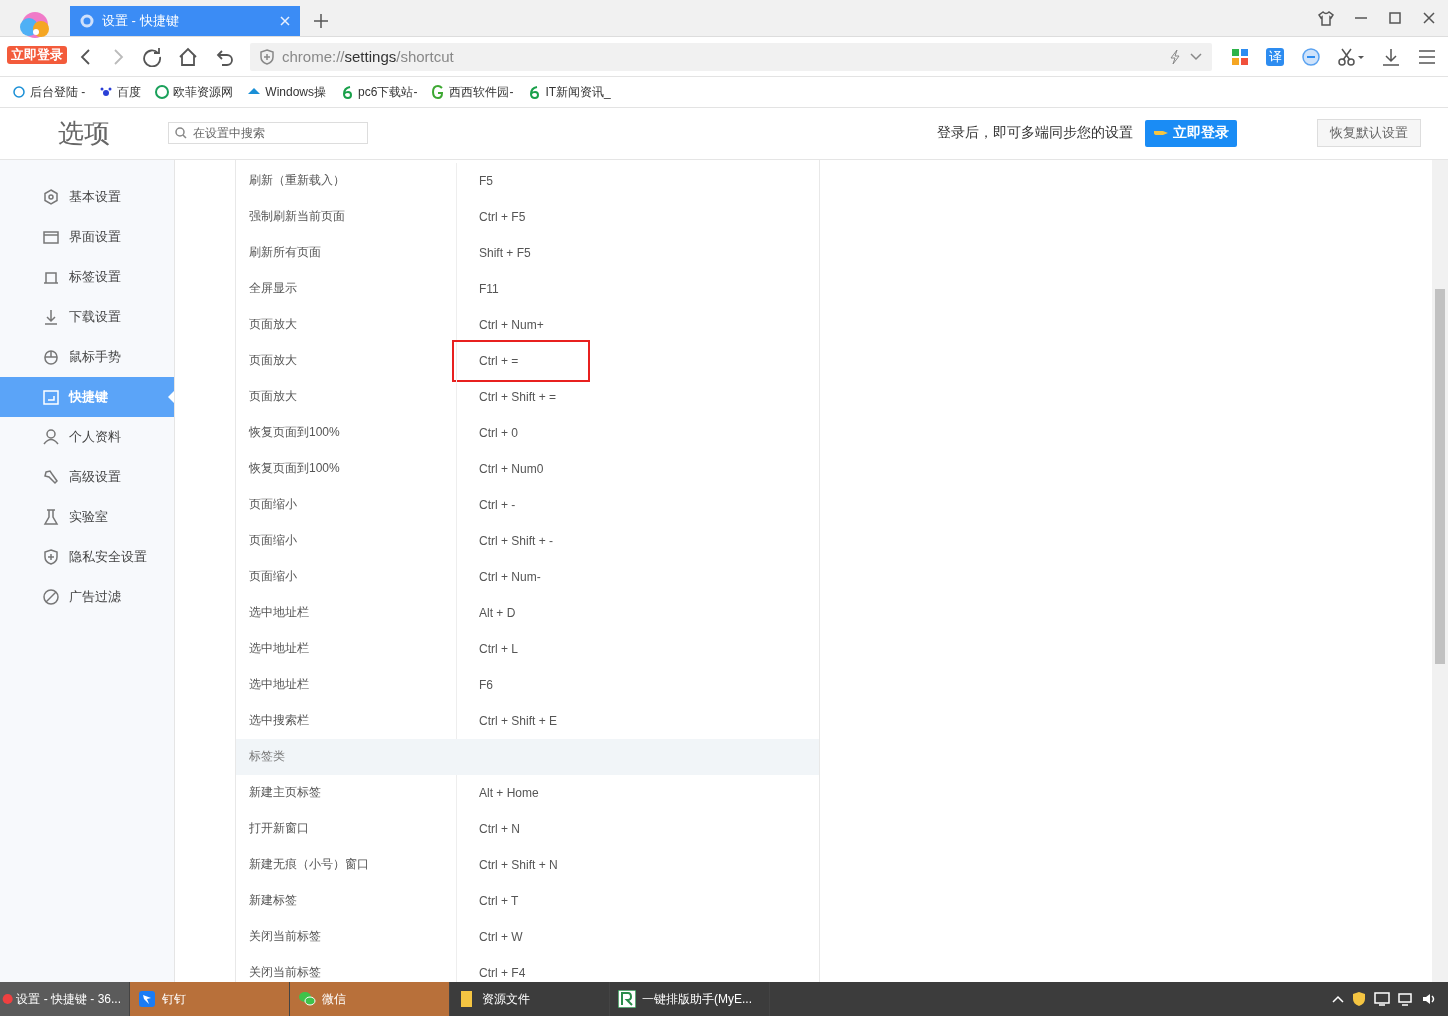  Describe the element at coordinates (279, 721) in the screenshot. I see `shortcut-action: 选中搜索栏` at that location.